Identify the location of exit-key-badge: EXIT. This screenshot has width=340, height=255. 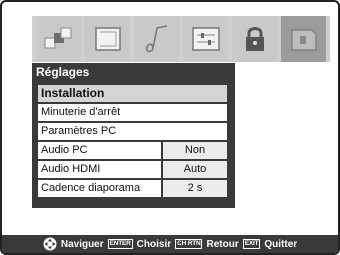
(251, 244).